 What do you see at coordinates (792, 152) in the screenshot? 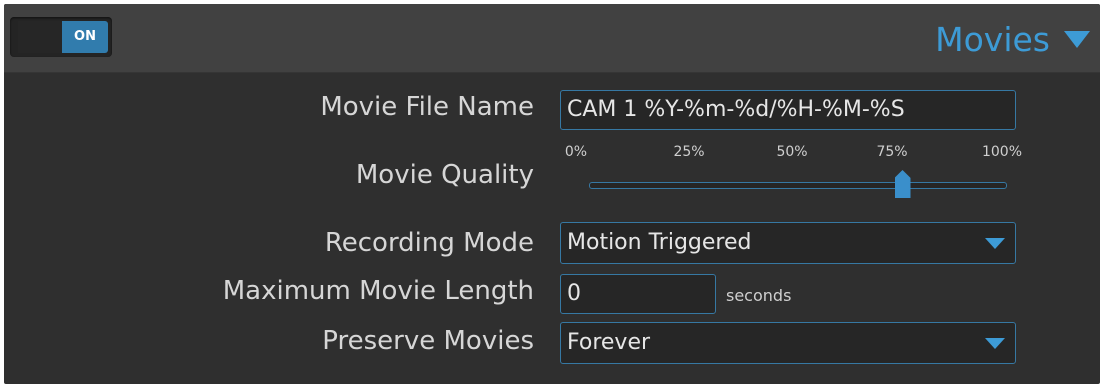
I see `tick-label-50: 50%` at bounding box center [792, 152].